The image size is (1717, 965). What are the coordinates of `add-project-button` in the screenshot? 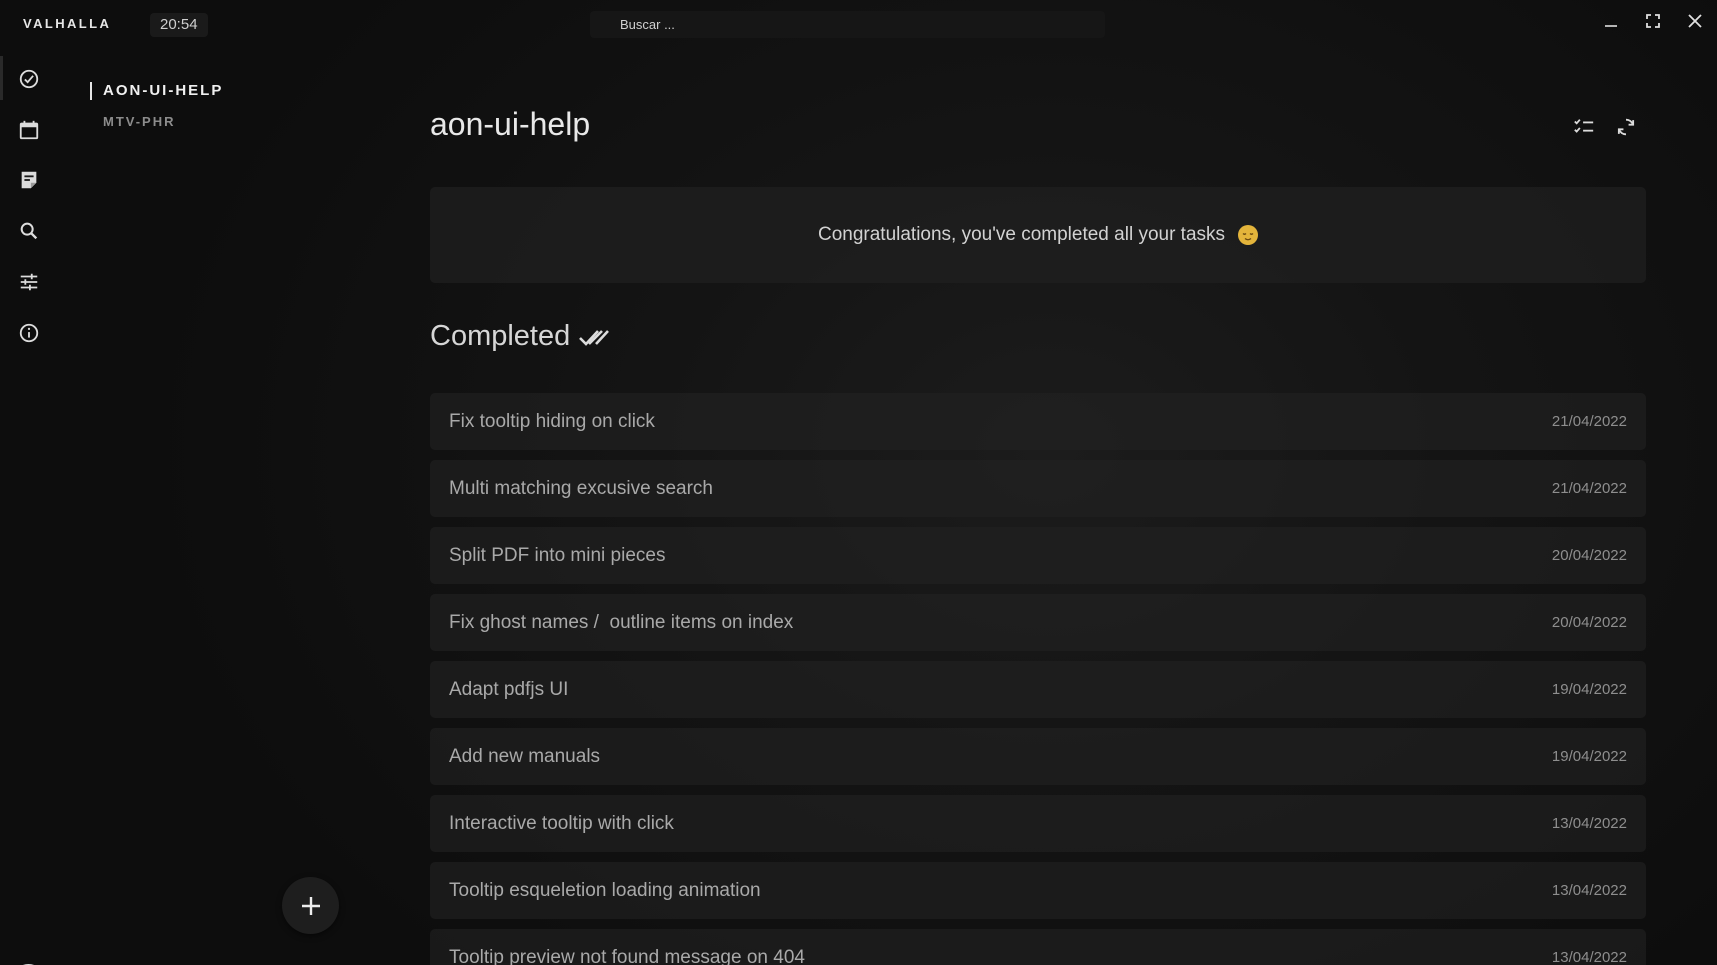 It's located at (310, 905).